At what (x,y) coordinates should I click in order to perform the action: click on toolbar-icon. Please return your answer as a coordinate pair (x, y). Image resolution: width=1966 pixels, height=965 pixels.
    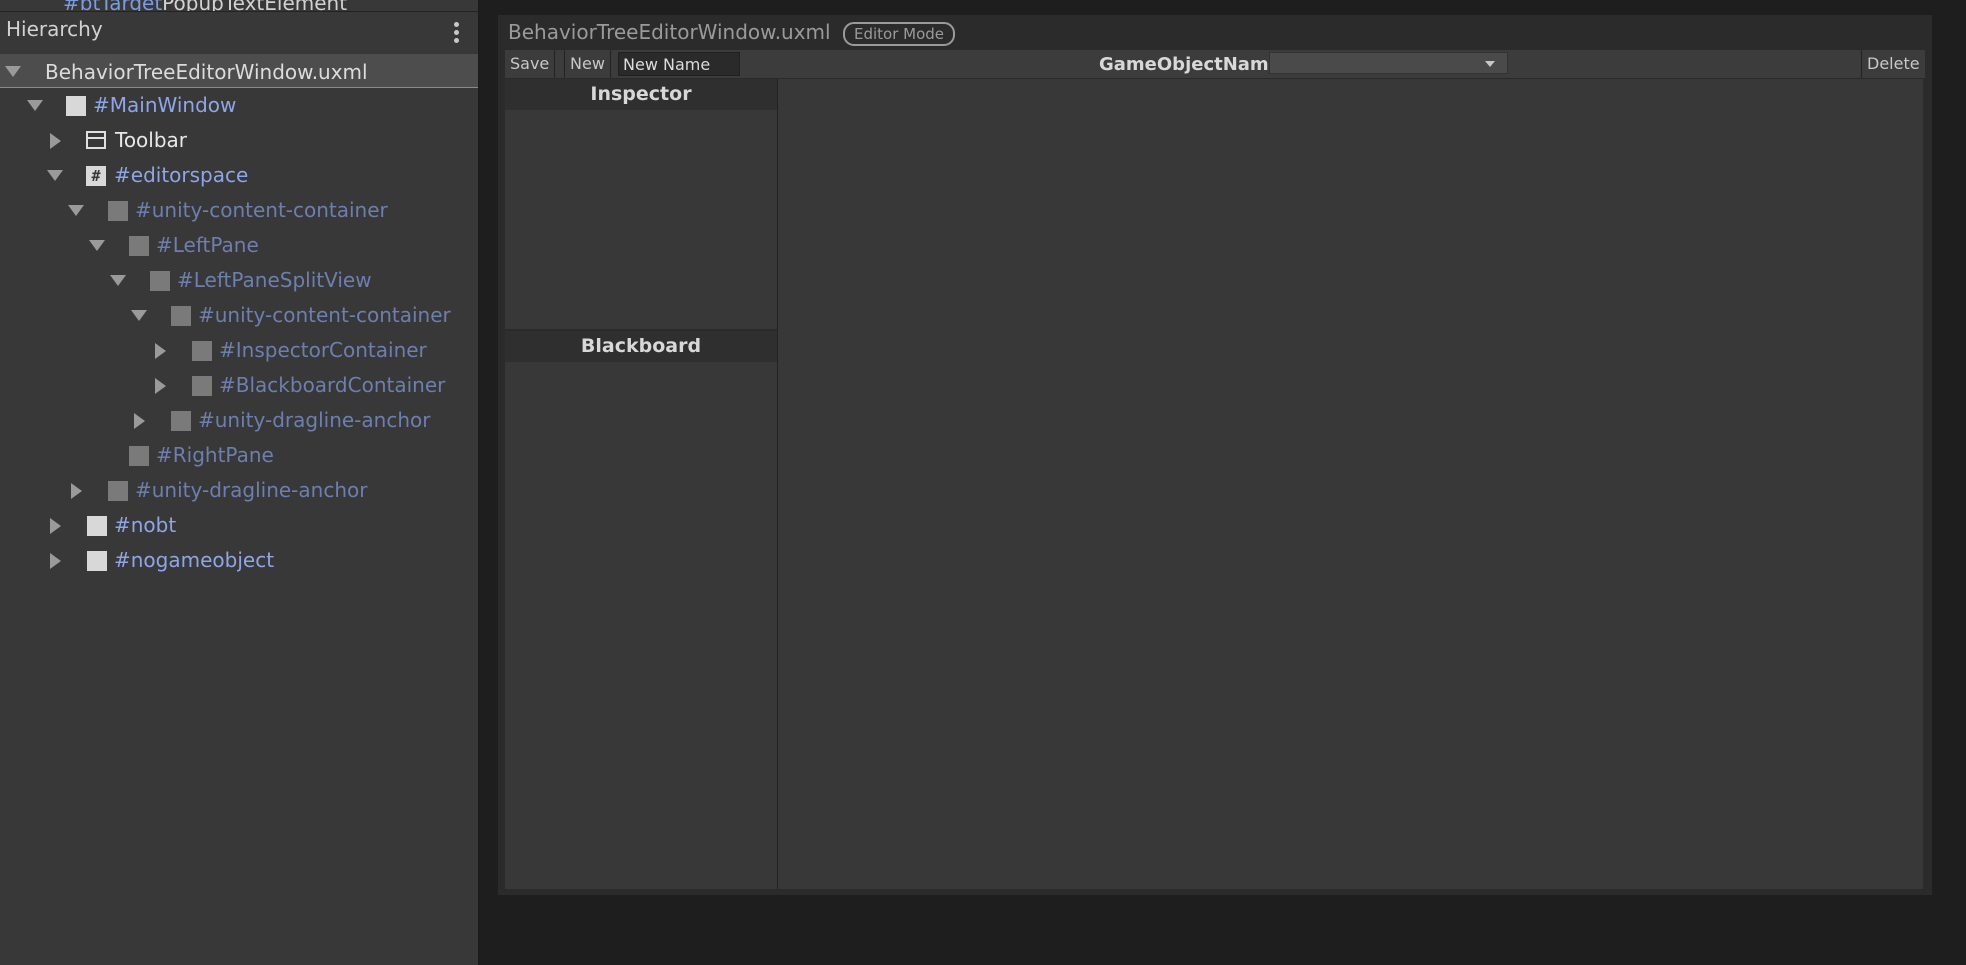
    Looking at the image, I should click on (96, 140).